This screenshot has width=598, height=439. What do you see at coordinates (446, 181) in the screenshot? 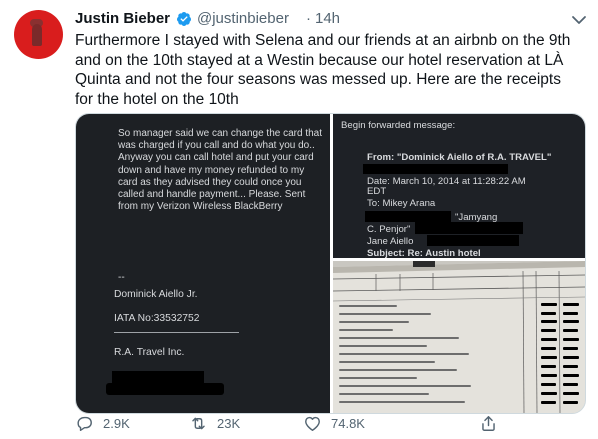
I see `date-line: Date: March 10, 2014 at 11:28:22 AM` at bounding box center [446, 181].